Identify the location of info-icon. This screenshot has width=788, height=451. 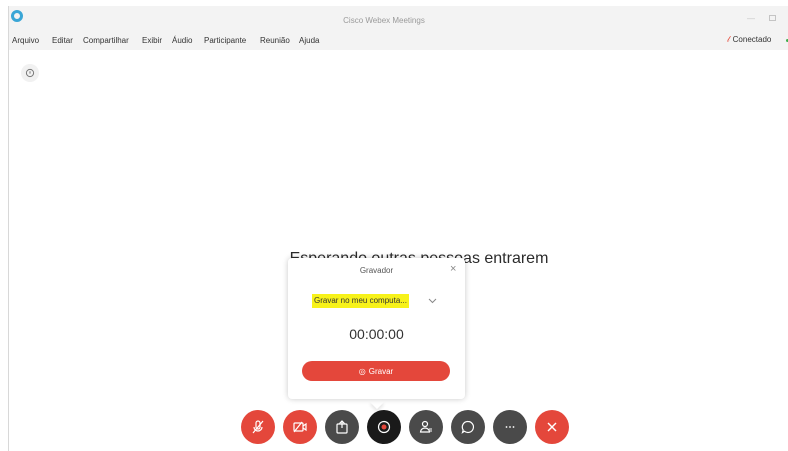
(30, 73).